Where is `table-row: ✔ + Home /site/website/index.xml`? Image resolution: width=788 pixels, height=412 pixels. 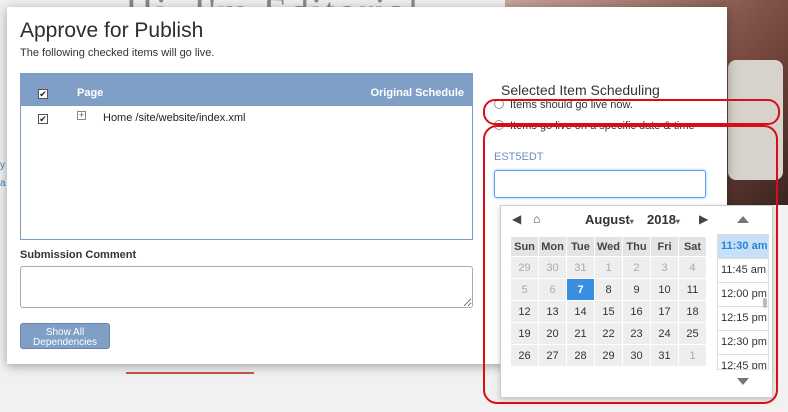
table-row: ✔ + Home /site/website/index.xml is located at coordinates (246, 117).